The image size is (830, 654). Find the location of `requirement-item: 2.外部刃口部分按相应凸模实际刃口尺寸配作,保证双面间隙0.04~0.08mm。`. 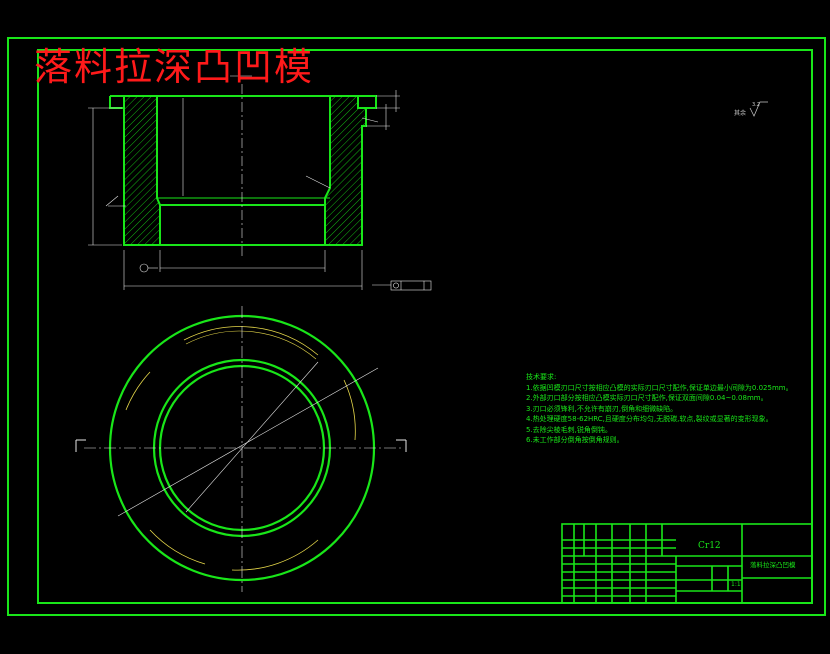

requirement-item: 2.外部刃口部分按相应凸模实际刃口尺寸配作,保证双面间隙0.04~0.08mm。 is located at coordinates (647, 398).